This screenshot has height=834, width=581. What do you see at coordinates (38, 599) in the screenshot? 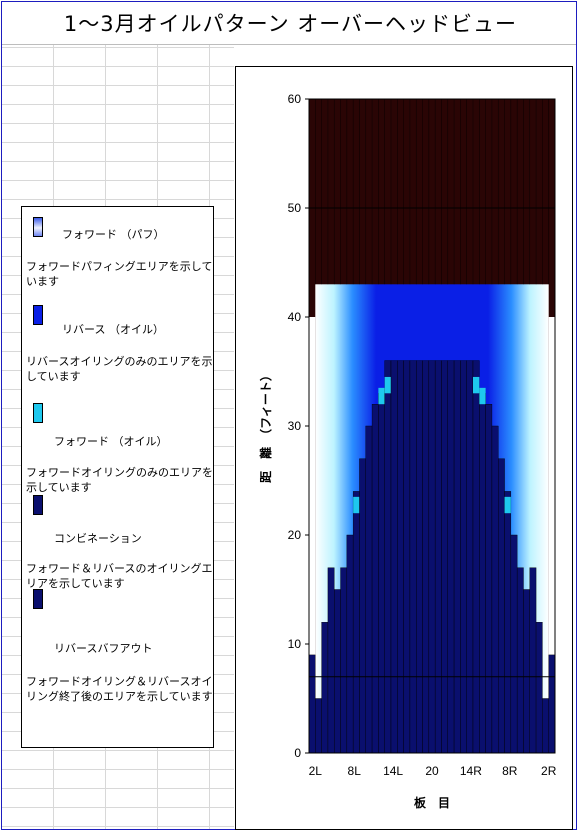
I see `legend-swatch-reverse-buff-out` at bounding box center [38, 599].